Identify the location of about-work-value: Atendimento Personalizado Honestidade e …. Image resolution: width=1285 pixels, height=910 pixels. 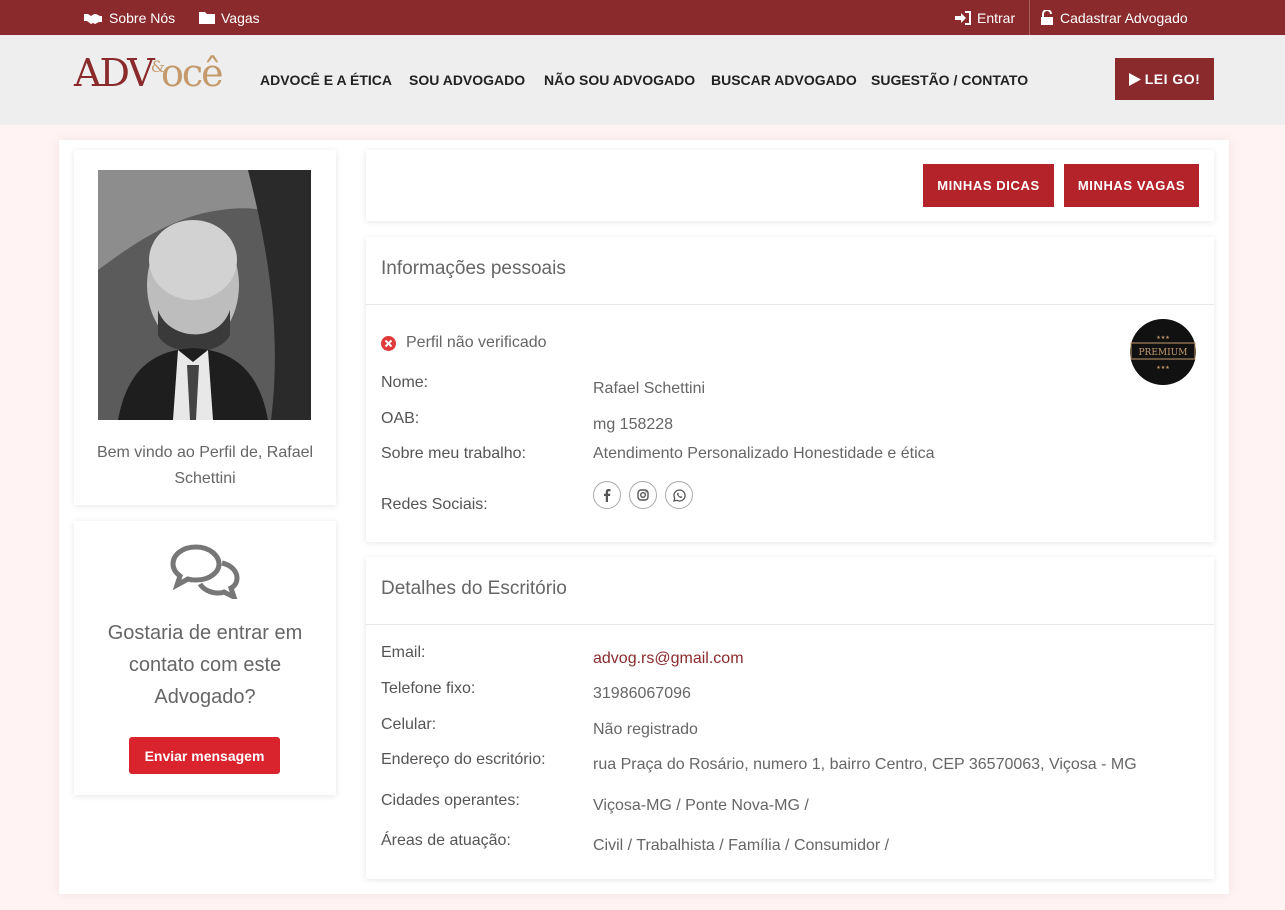
(764, 453).